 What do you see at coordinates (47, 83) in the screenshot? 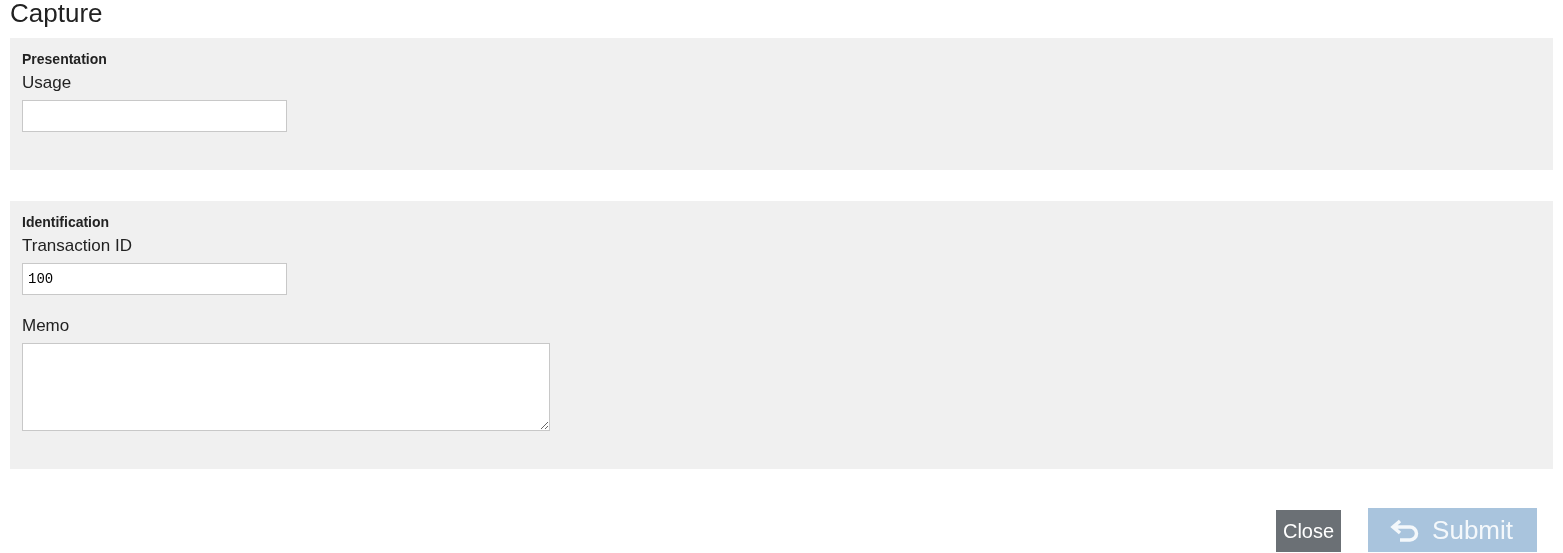
I see `field-label: Usage` at bounding box center [47, 83].